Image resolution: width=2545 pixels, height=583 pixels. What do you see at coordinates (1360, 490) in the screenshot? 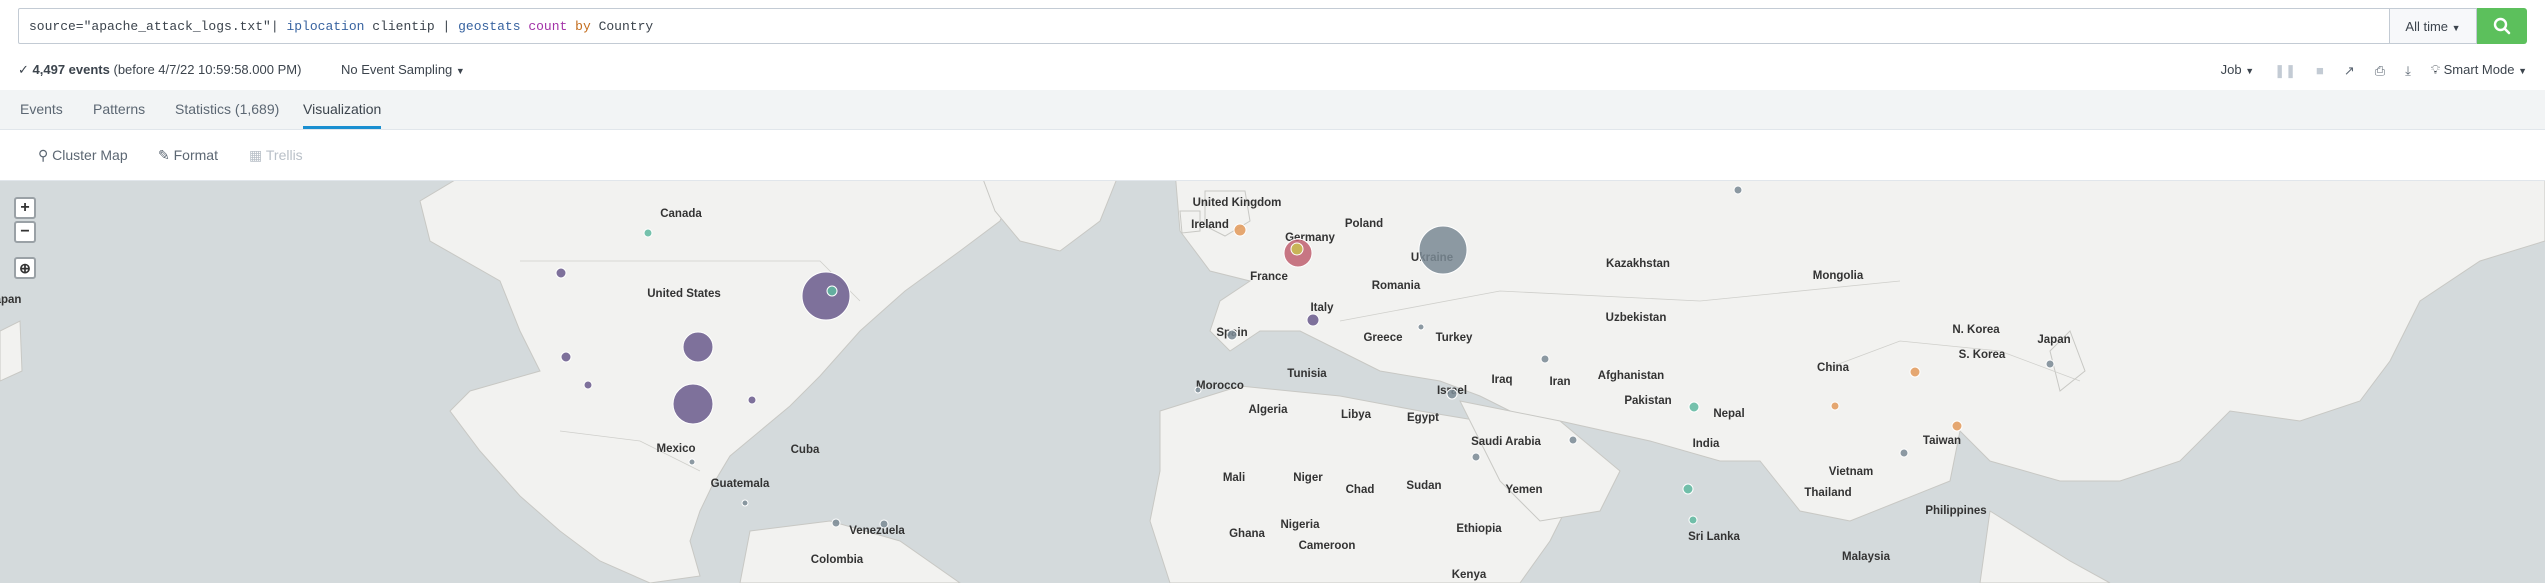
I see `country-label: Chad` at bounding box center [1360, 490].